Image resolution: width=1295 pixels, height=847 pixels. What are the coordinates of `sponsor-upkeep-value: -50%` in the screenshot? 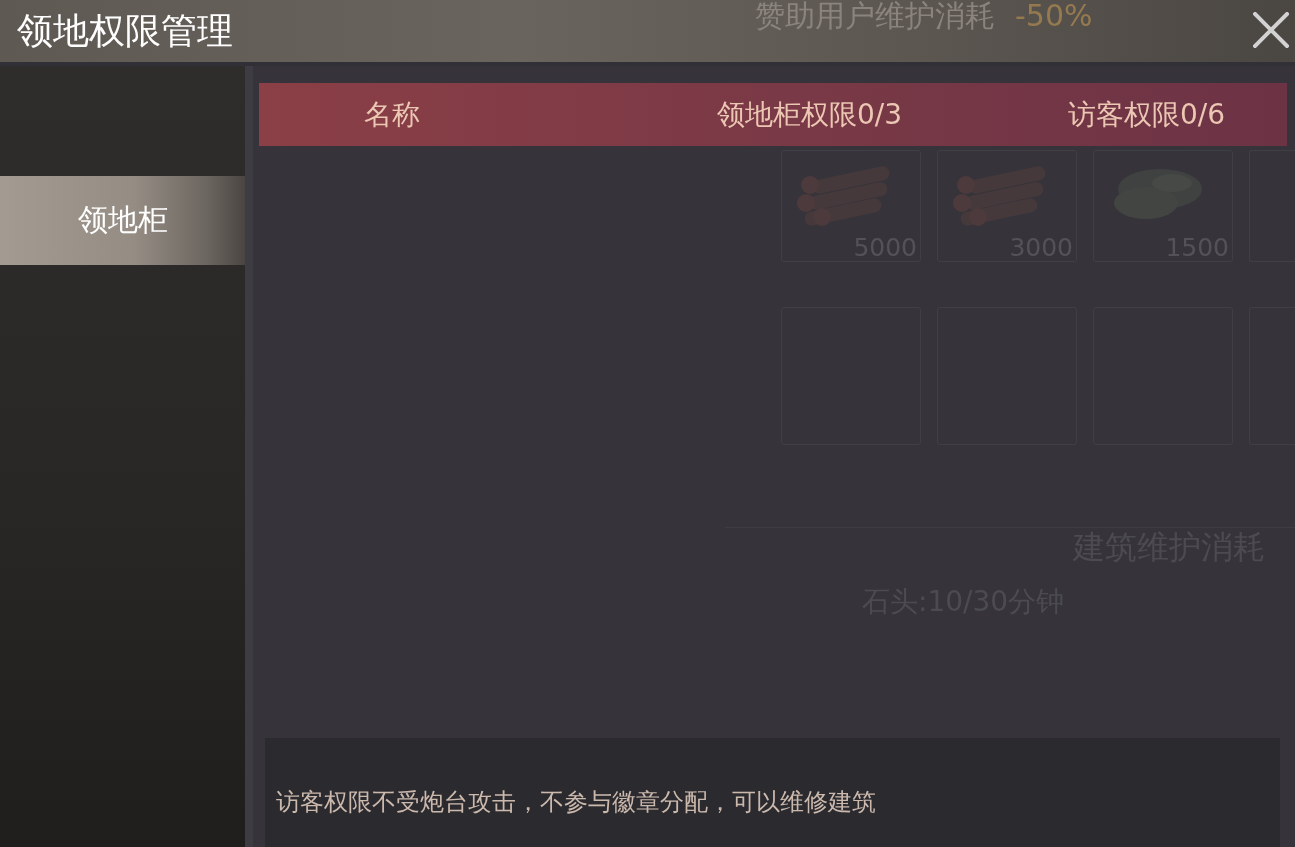 It's located at (1054, 16).